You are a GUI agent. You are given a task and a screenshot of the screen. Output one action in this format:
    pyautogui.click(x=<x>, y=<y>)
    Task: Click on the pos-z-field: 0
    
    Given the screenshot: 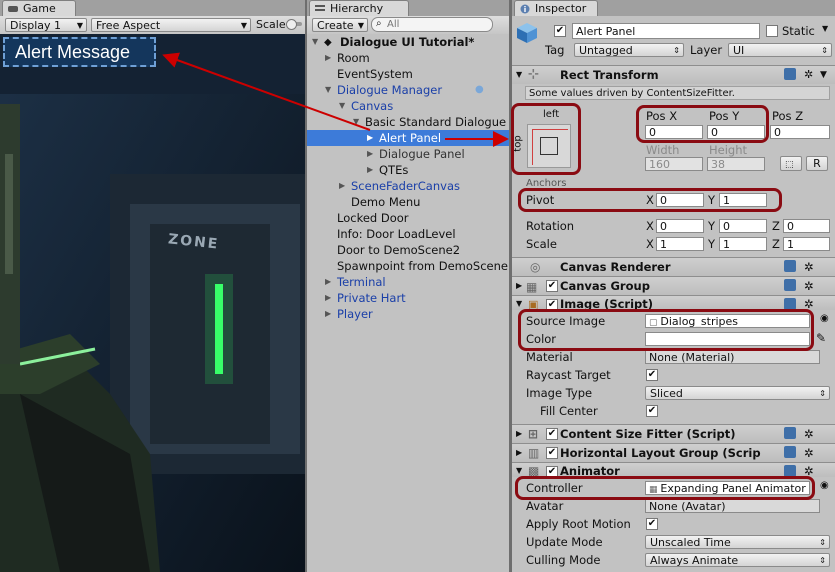 What is the action you would take?
    pyautogui.click(x=800, y=132)
    